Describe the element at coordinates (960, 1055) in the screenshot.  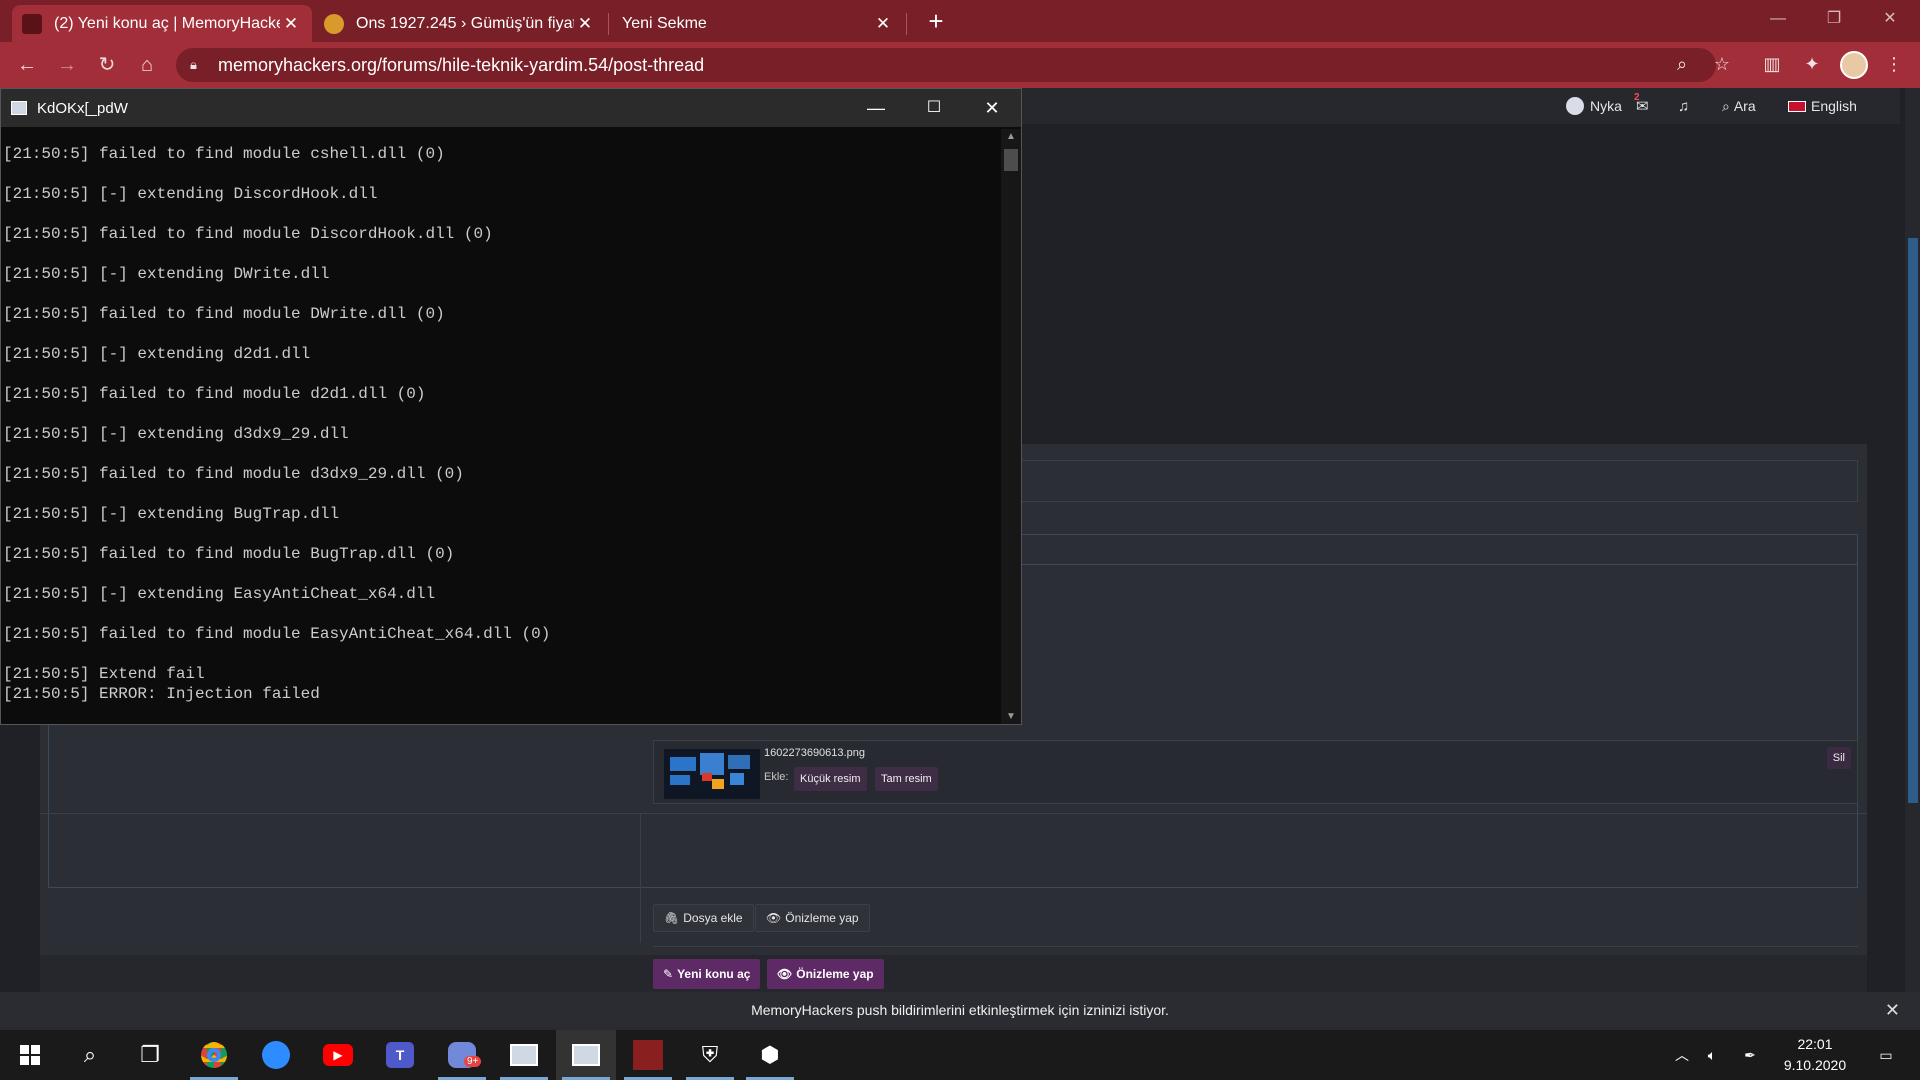
I see `windows-taskbar: ⌕ ❐ ▶ T 9+ ⛨ ⬢ ︿ 🔈︎ ✒ 22:01 9.10.2020 ▭` at that location.